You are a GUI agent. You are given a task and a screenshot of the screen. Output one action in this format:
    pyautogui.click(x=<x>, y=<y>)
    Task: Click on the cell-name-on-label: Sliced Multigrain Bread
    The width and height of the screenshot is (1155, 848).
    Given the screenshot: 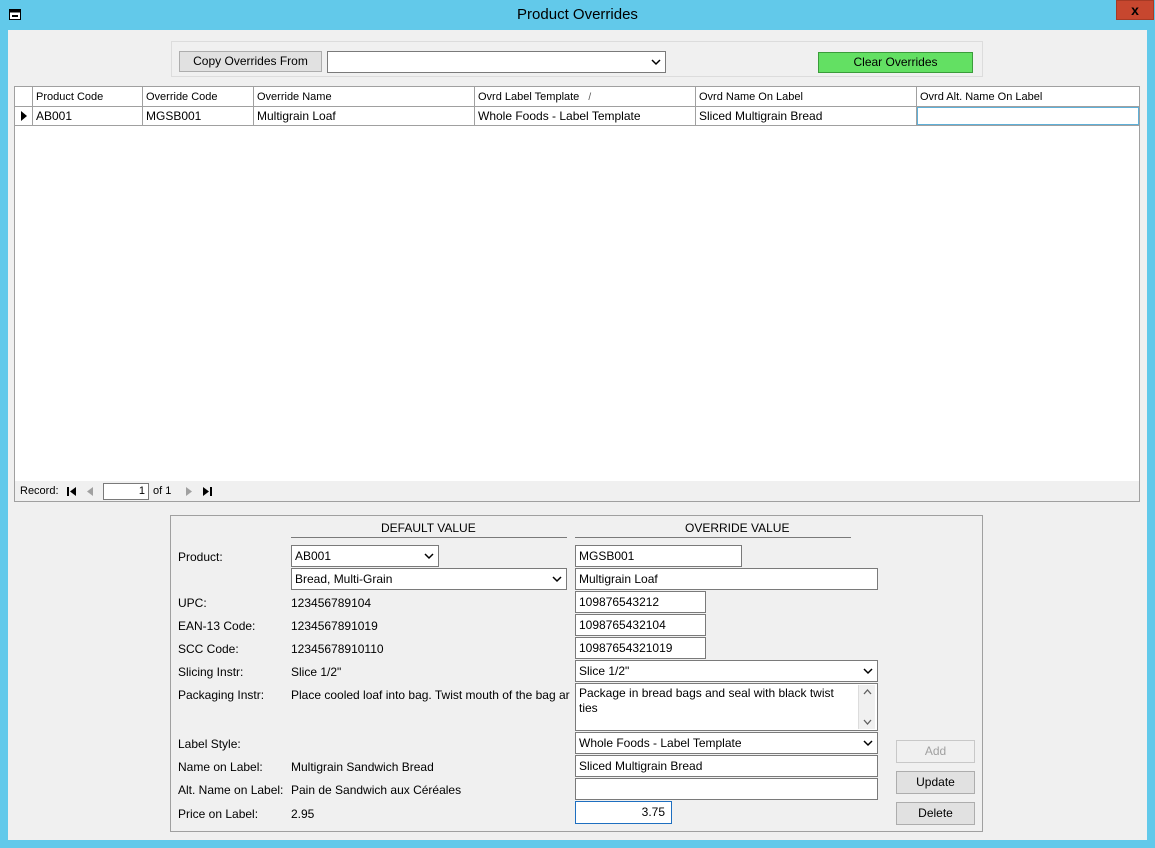 What is the action you would take?
    pyautogui.click(x=806, y=116)
    